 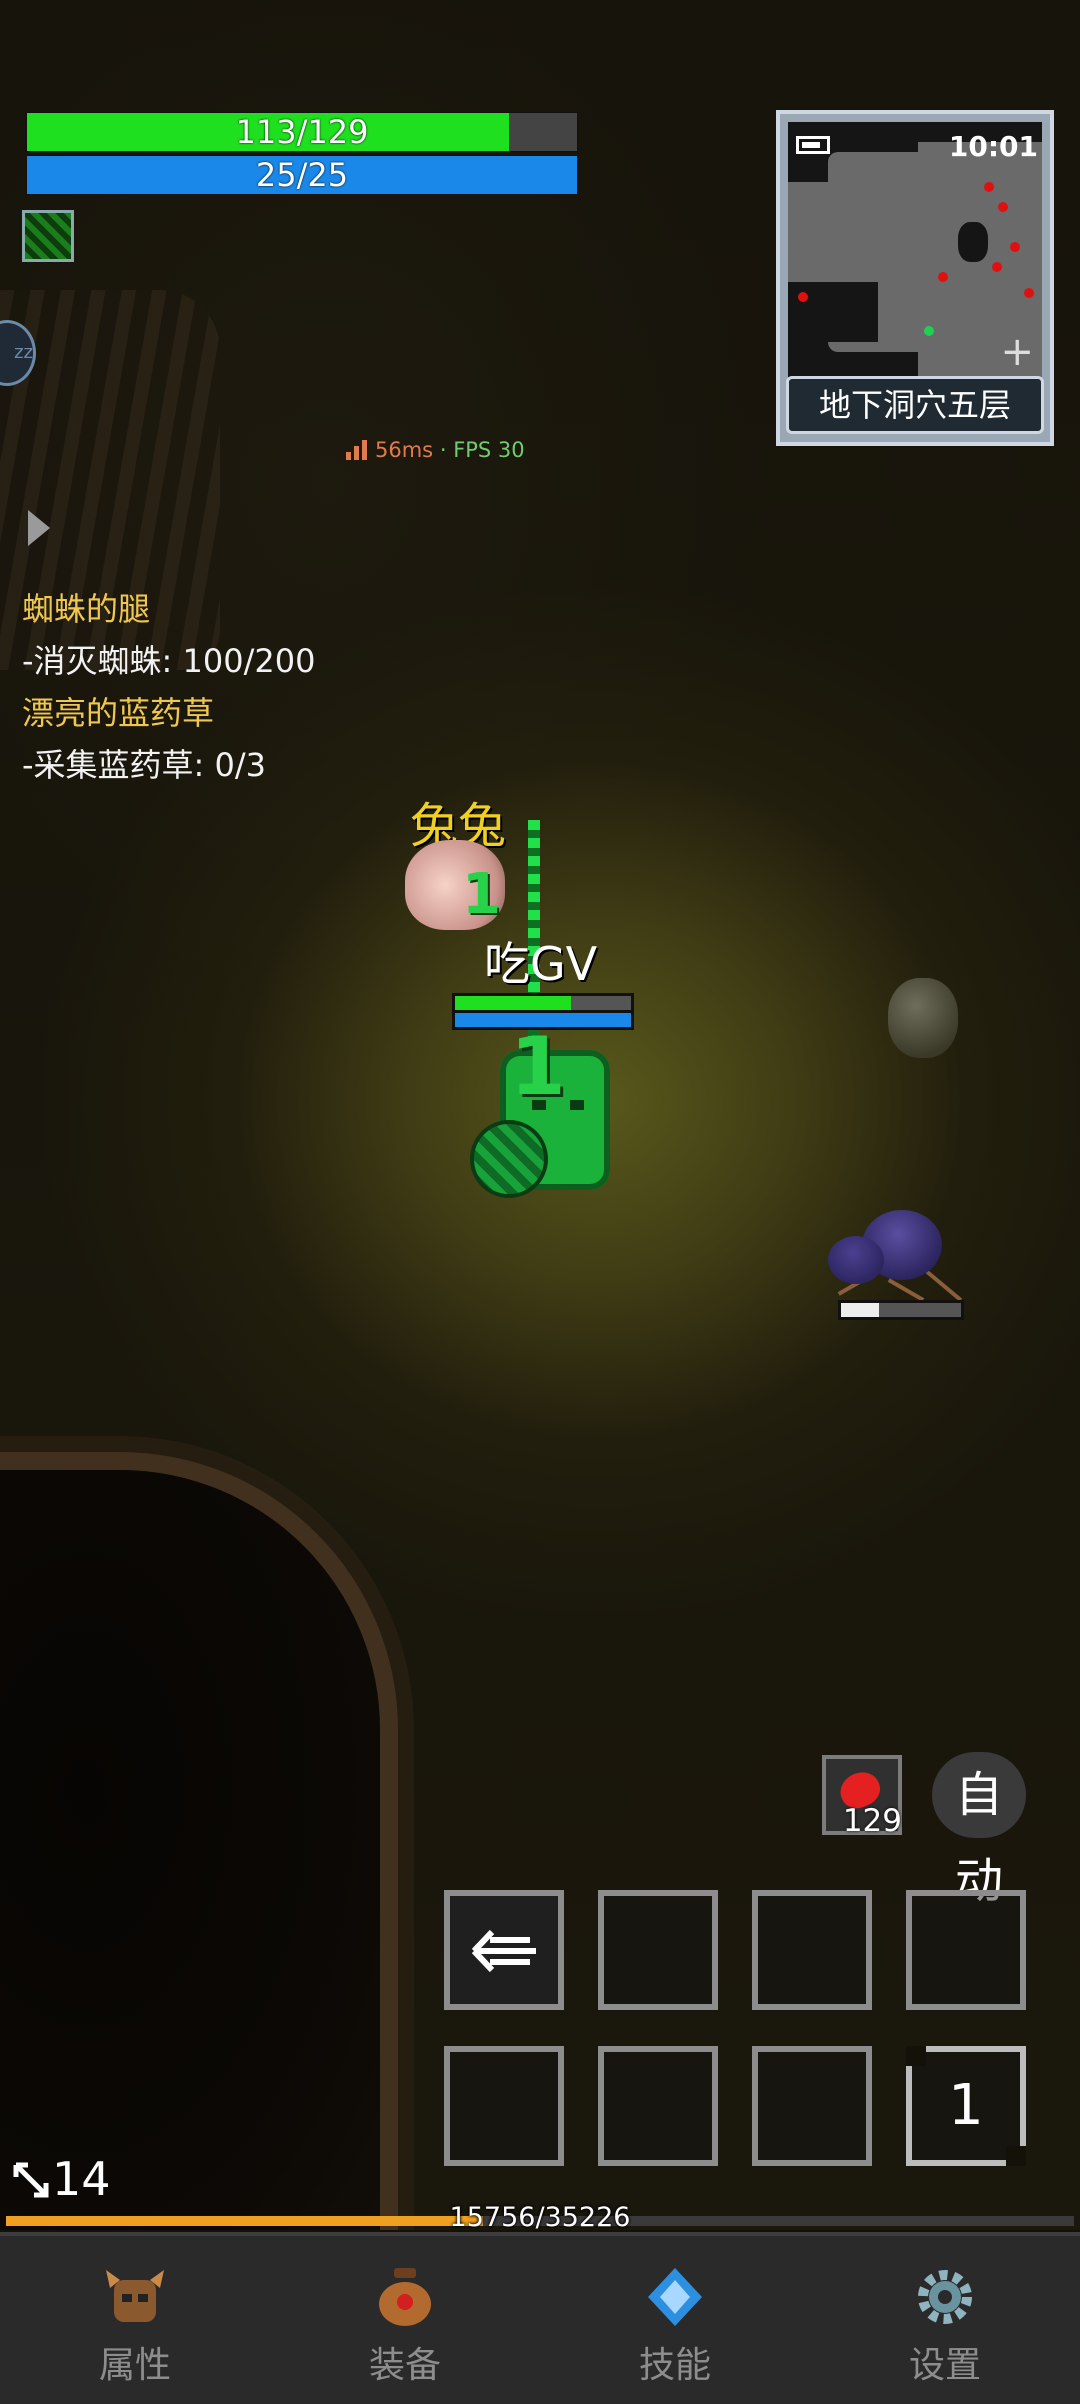 What do you see at coordinates (190, 1850) in the screenshot?
I see `cave-pit` at bounding box center [190, 1850].